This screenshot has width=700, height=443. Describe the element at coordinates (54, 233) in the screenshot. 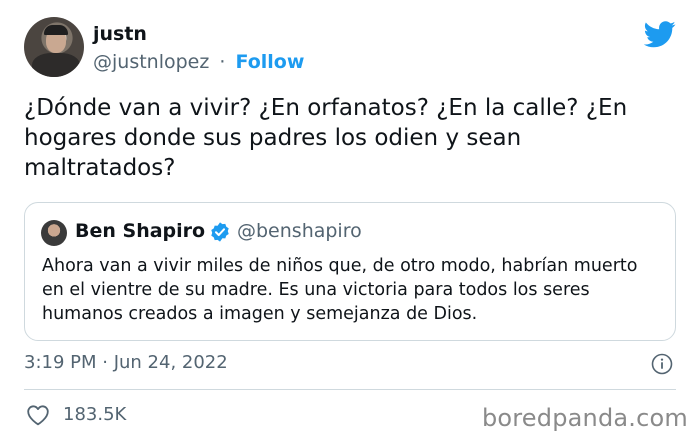

I see `quoted-author-avatar` at that location.